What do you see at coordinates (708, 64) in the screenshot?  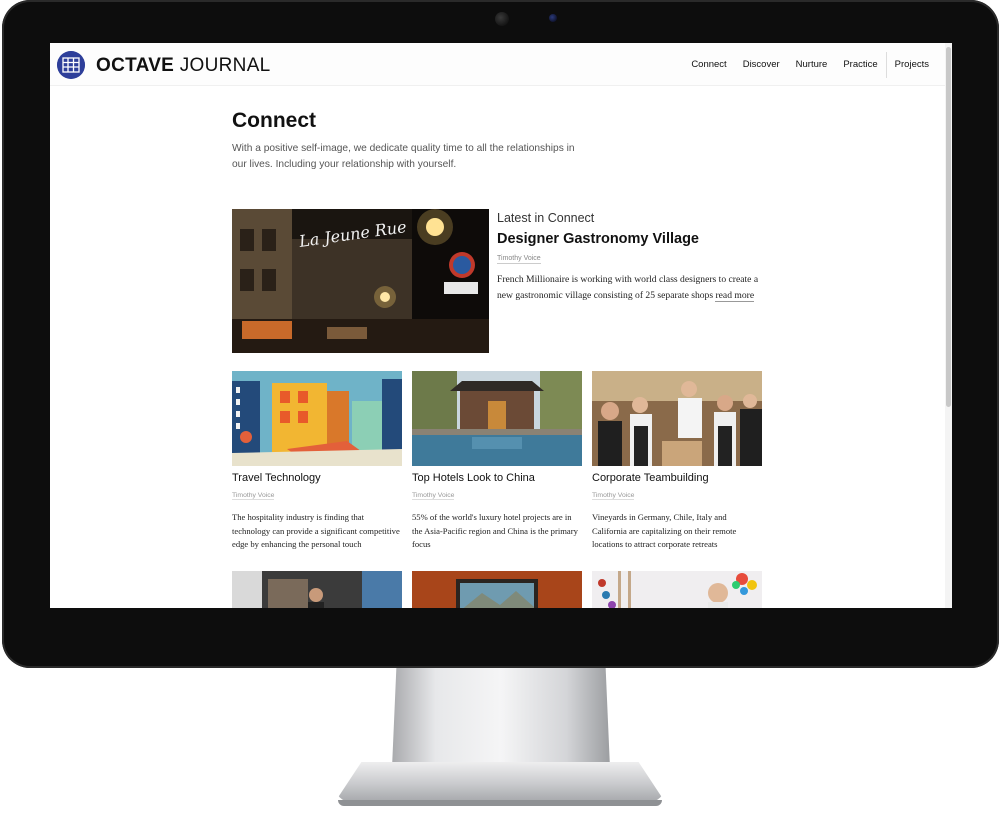 I see `nav-connect: Connect` at bounding box center [708, 64].